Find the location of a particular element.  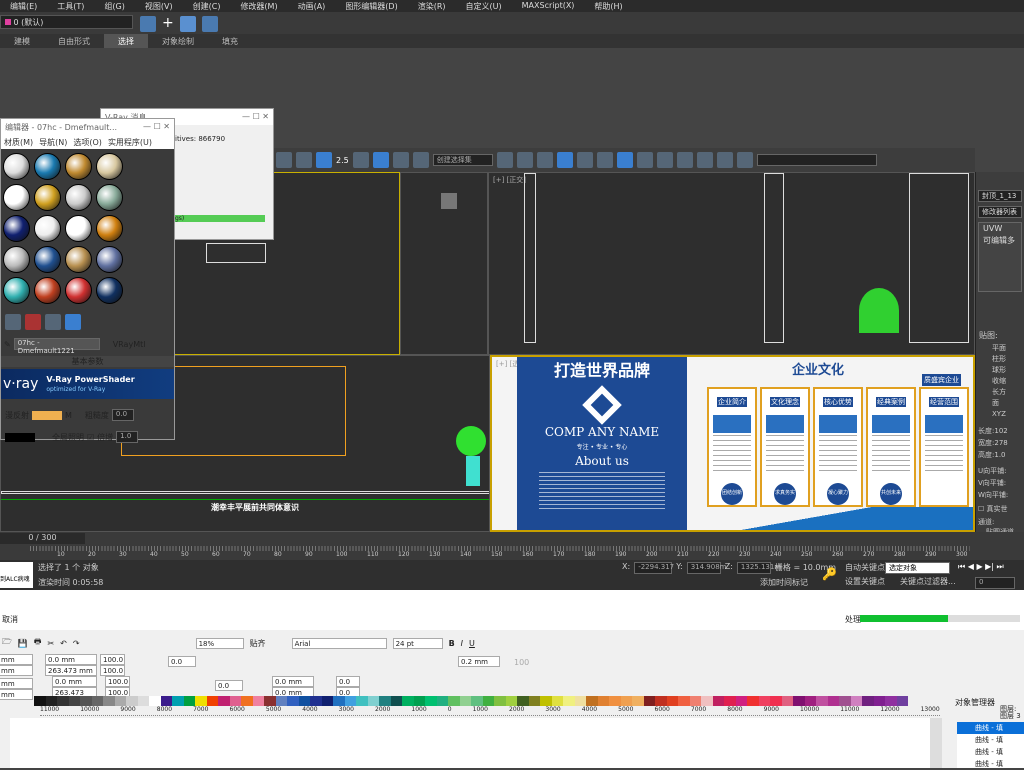

material-menu-item: 材质(M) is located at coordinates (18, 142).